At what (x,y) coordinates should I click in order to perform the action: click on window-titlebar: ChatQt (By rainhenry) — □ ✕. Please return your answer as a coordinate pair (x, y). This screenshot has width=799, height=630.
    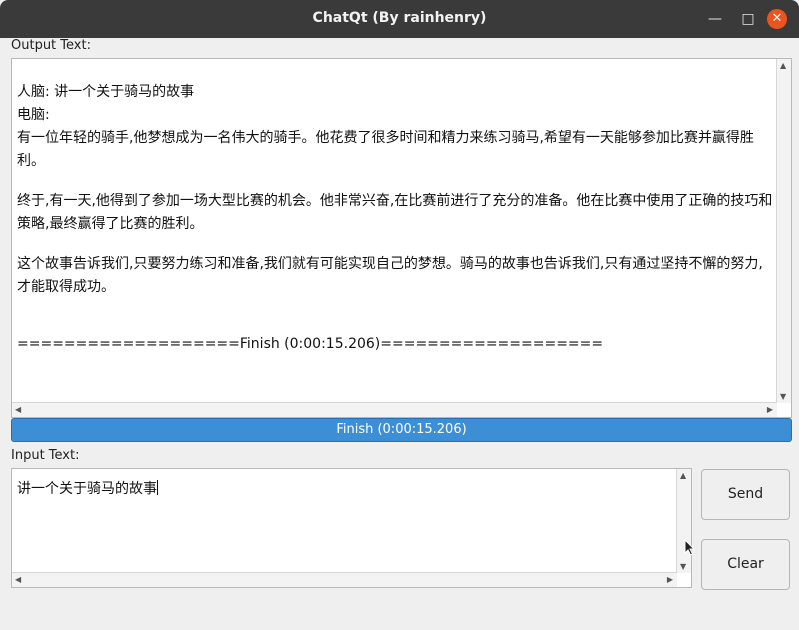
    Looking at the image, I should click on (399, 19).